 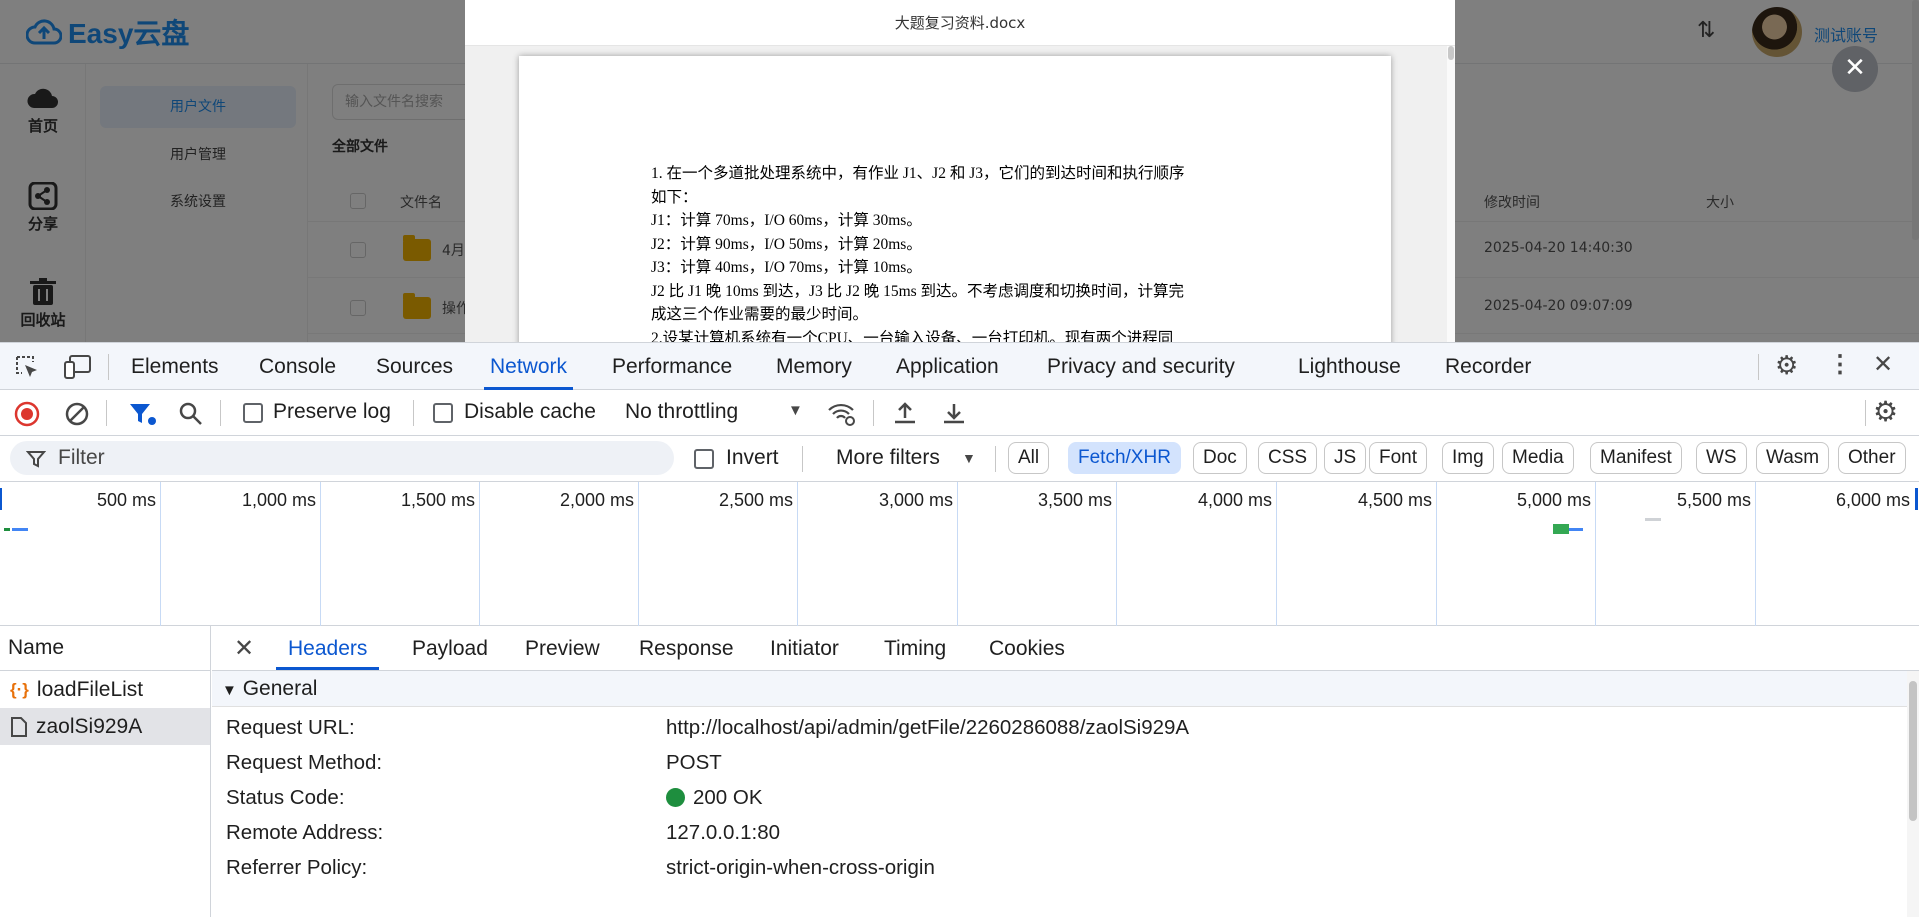 What do you see at coordinates (1349, 366) in the screenshot?
I see `tab-lighthouse: Lighthouse` at bounding box center [1349, 366].